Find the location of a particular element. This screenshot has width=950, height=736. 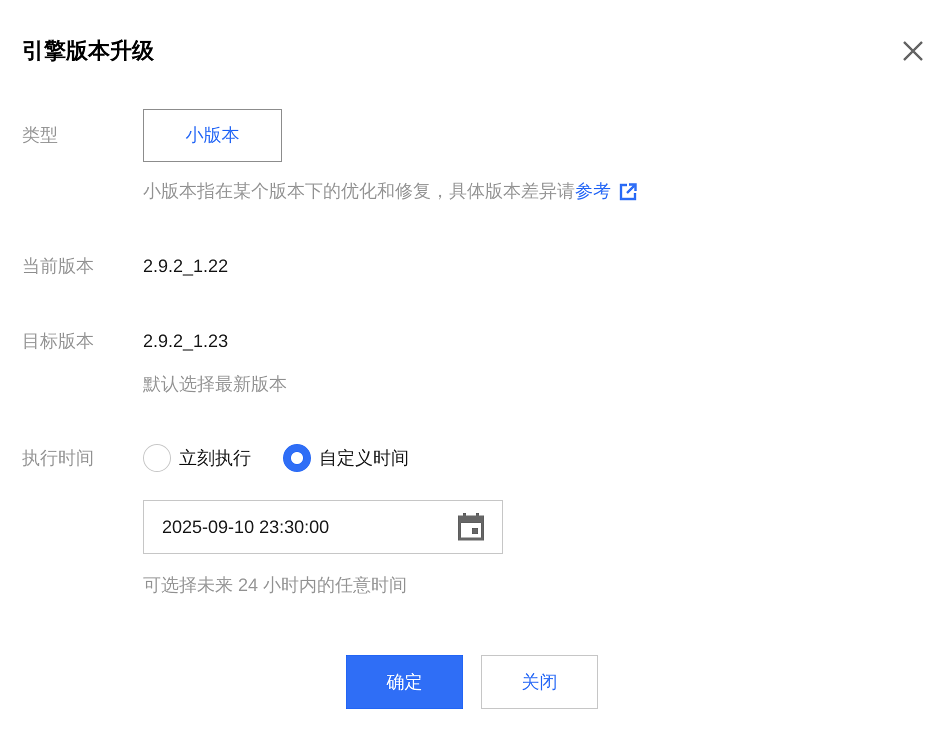

field-label: 类型 is located at coordinates (40, 135).